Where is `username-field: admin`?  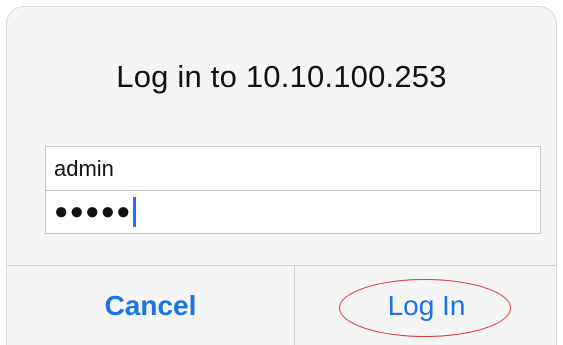
username-field: admin is located at coordinates (293, 168).